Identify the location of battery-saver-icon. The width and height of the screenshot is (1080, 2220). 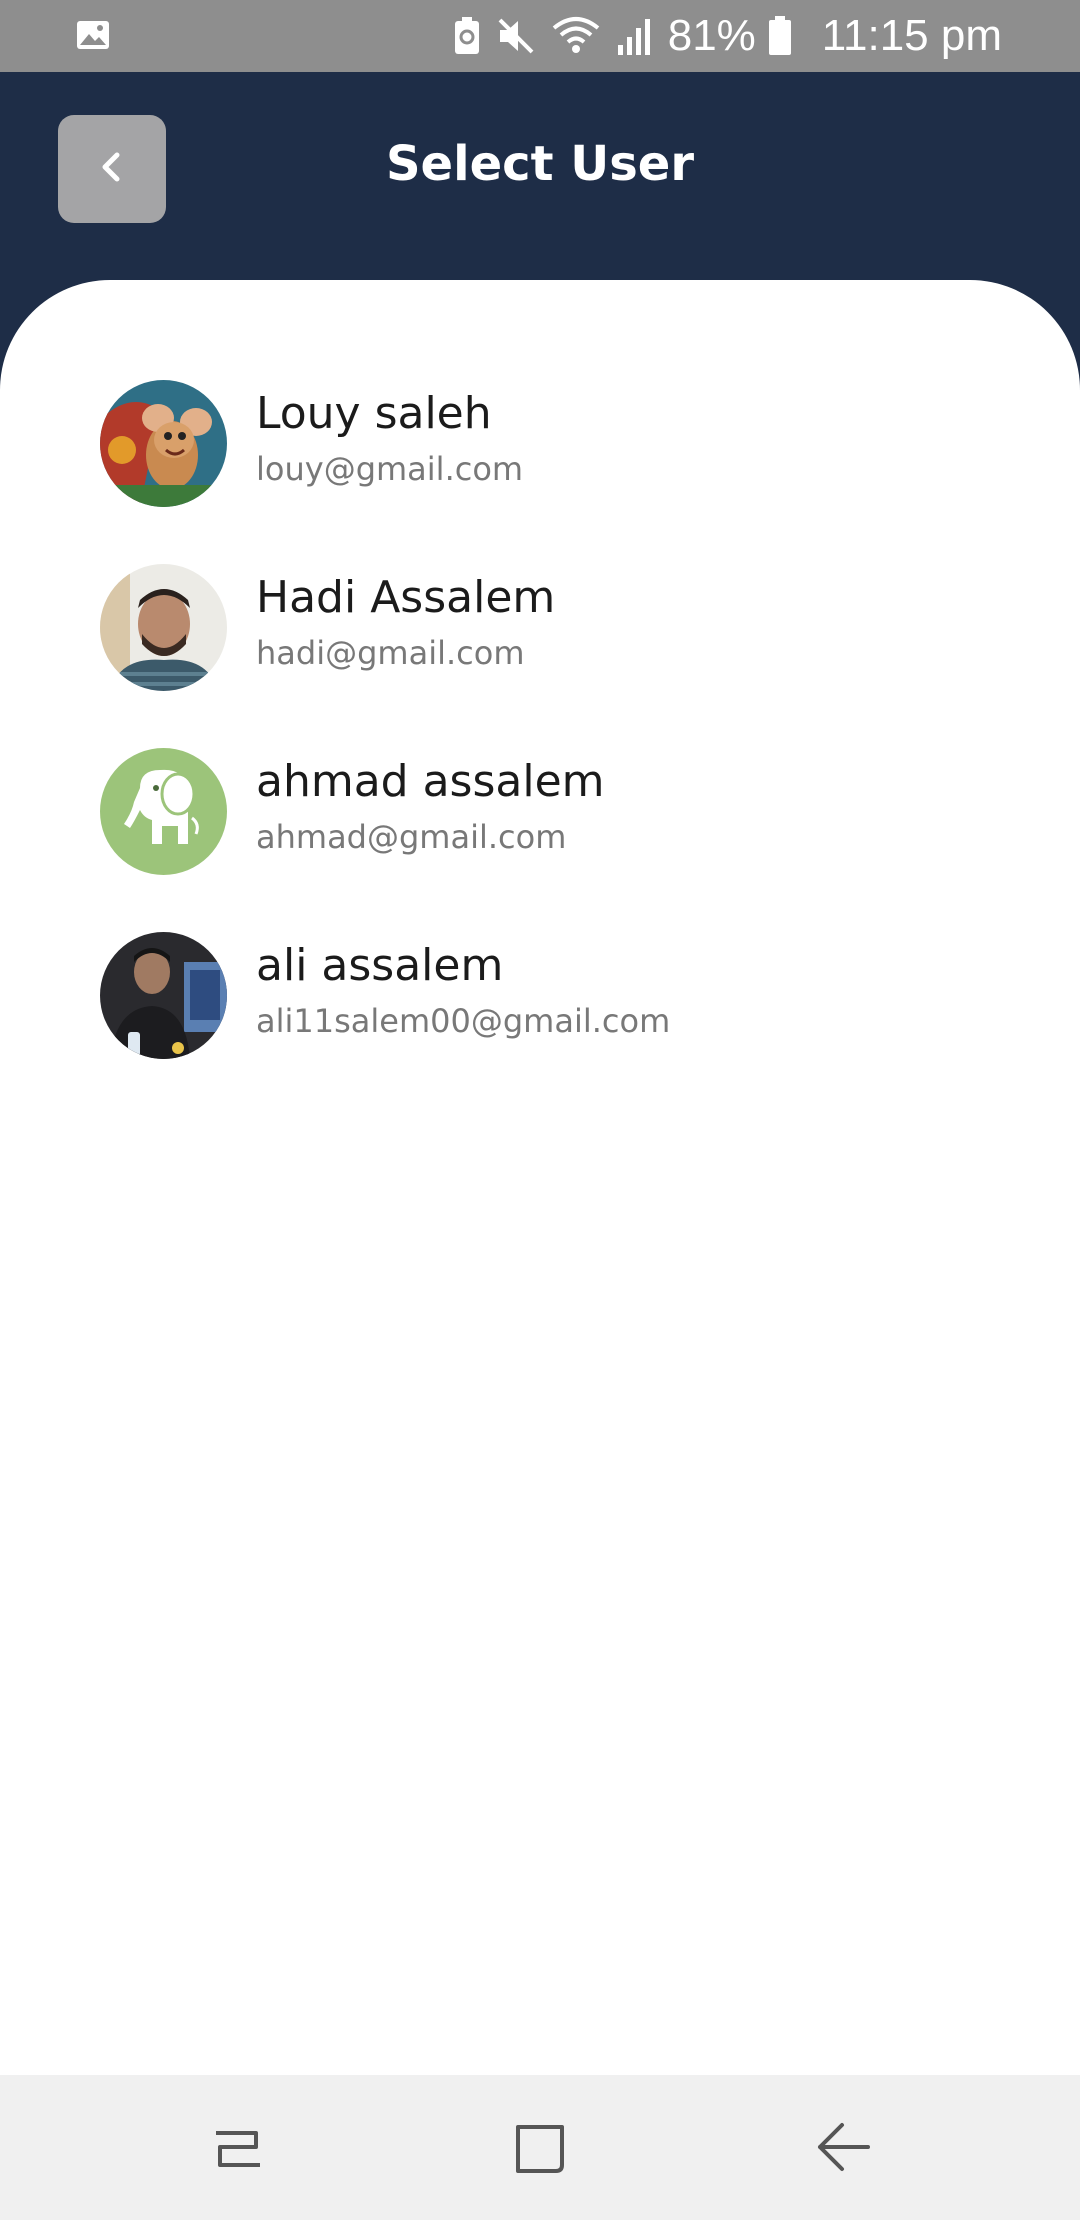
(467, 36).